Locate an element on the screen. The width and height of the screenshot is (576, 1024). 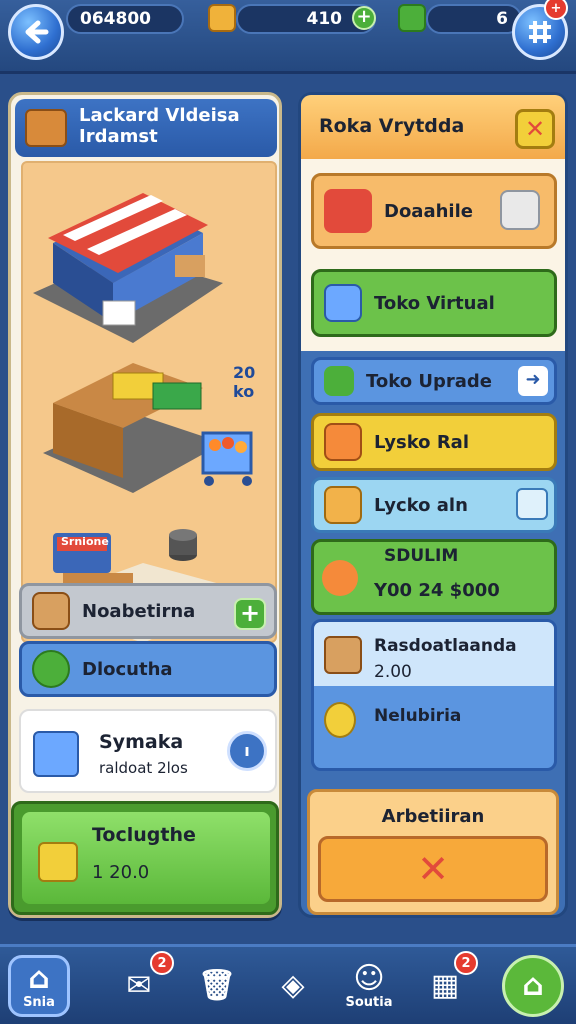
nav-house: ⌂ is located at coordinates (533, 986).